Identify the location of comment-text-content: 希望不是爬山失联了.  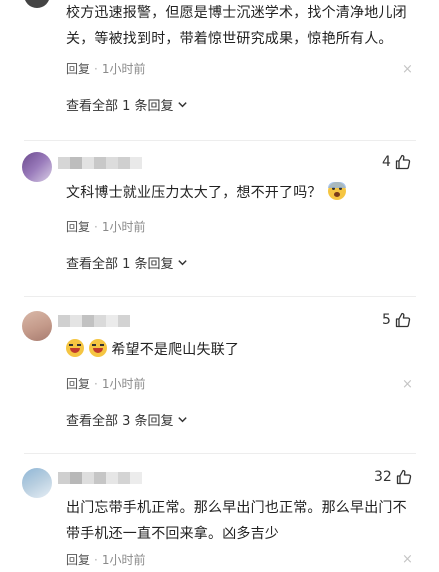
(175, 350).